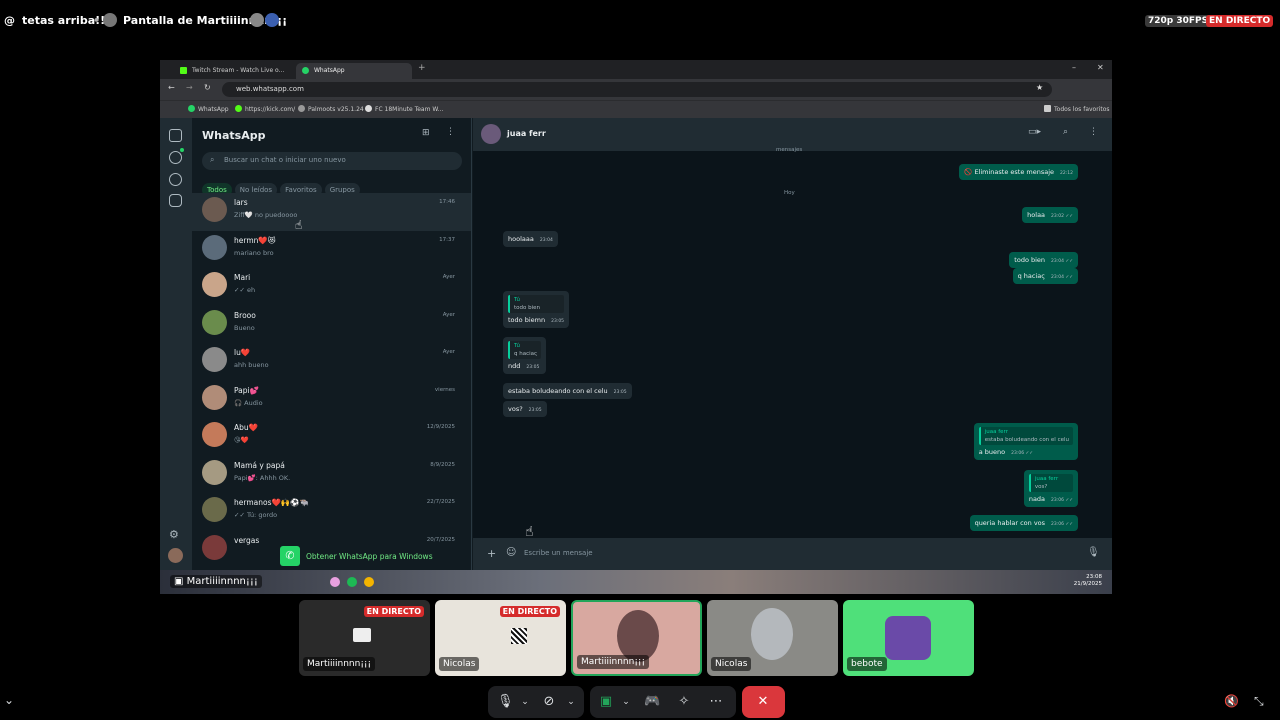 This screenshot has width=1280, height=720. What do you see at coordinates (500, 638) in the screenshot?
I see `participant-tile: EN DIRECTO Nicolas` at bounding box center [500, 638].